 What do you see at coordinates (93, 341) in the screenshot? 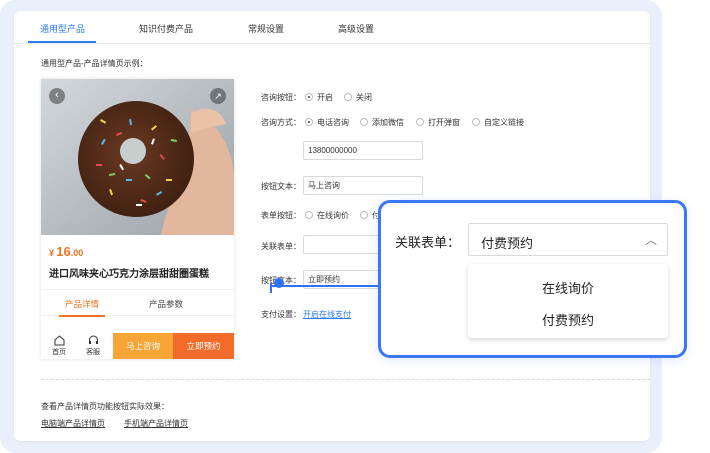
I see `headset-icon` at bounding box center [93, 341].